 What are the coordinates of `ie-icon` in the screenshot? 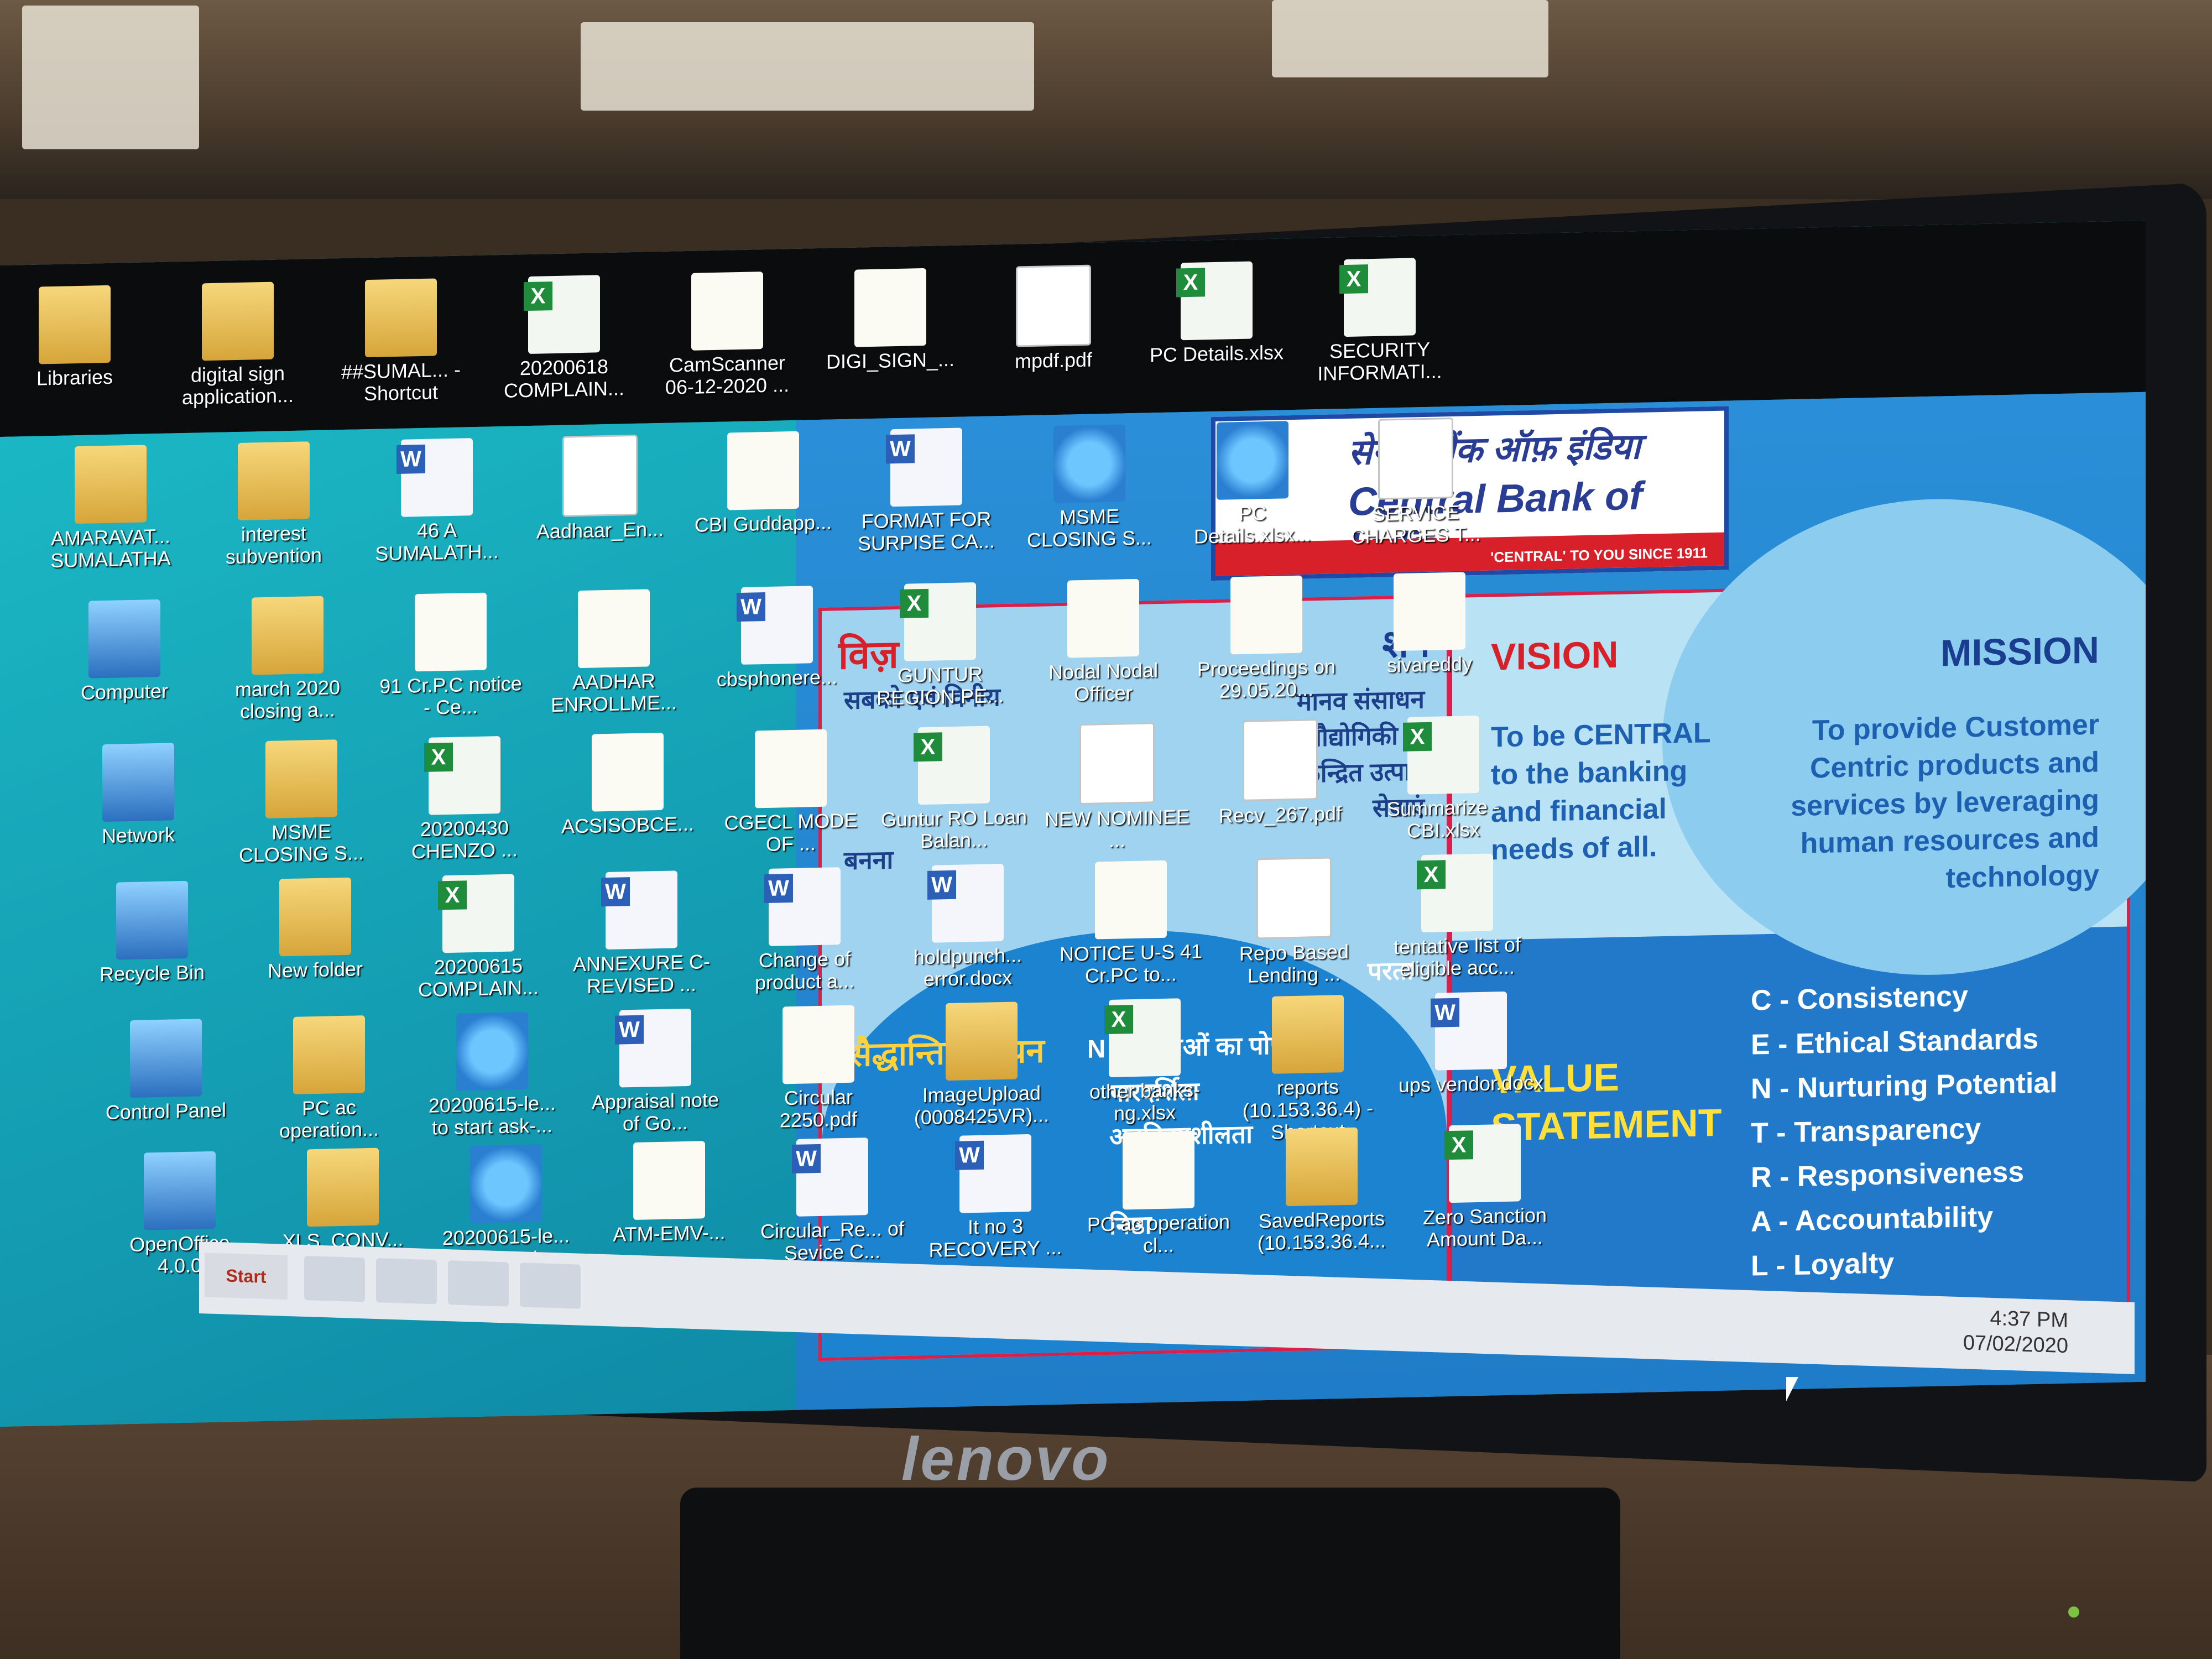 It's located at (506, 1184).